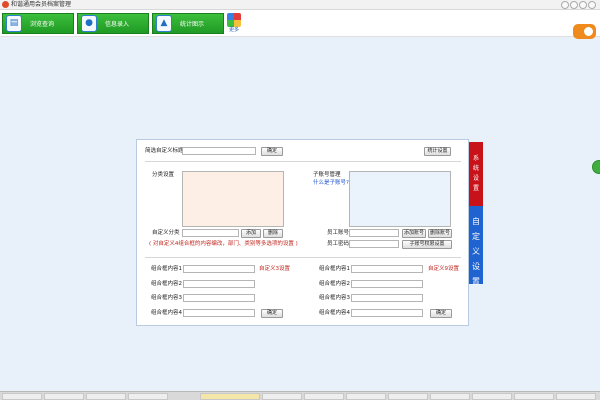  Describe the element at coordinates (565, 5) in the screenshot. I see `help-icon` at that location.